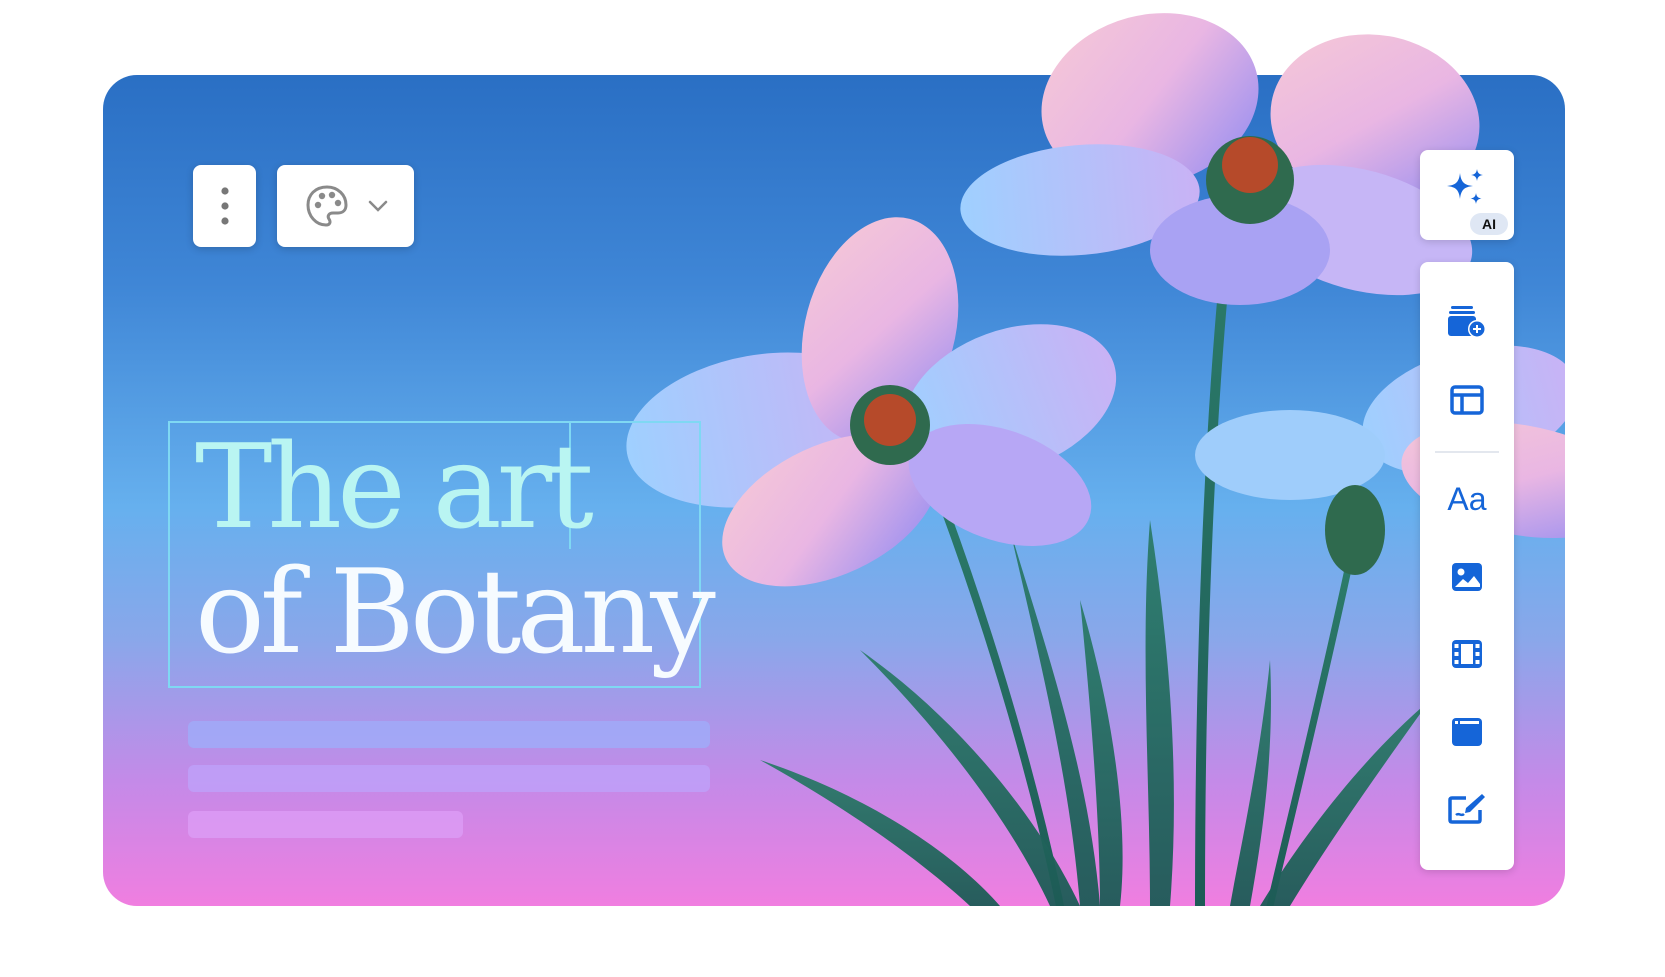 This screenshot has height=977, width=1665. Describe the element at coordinates (1467, 452) in the screenshot. I see `toolbar-divider` at that location.